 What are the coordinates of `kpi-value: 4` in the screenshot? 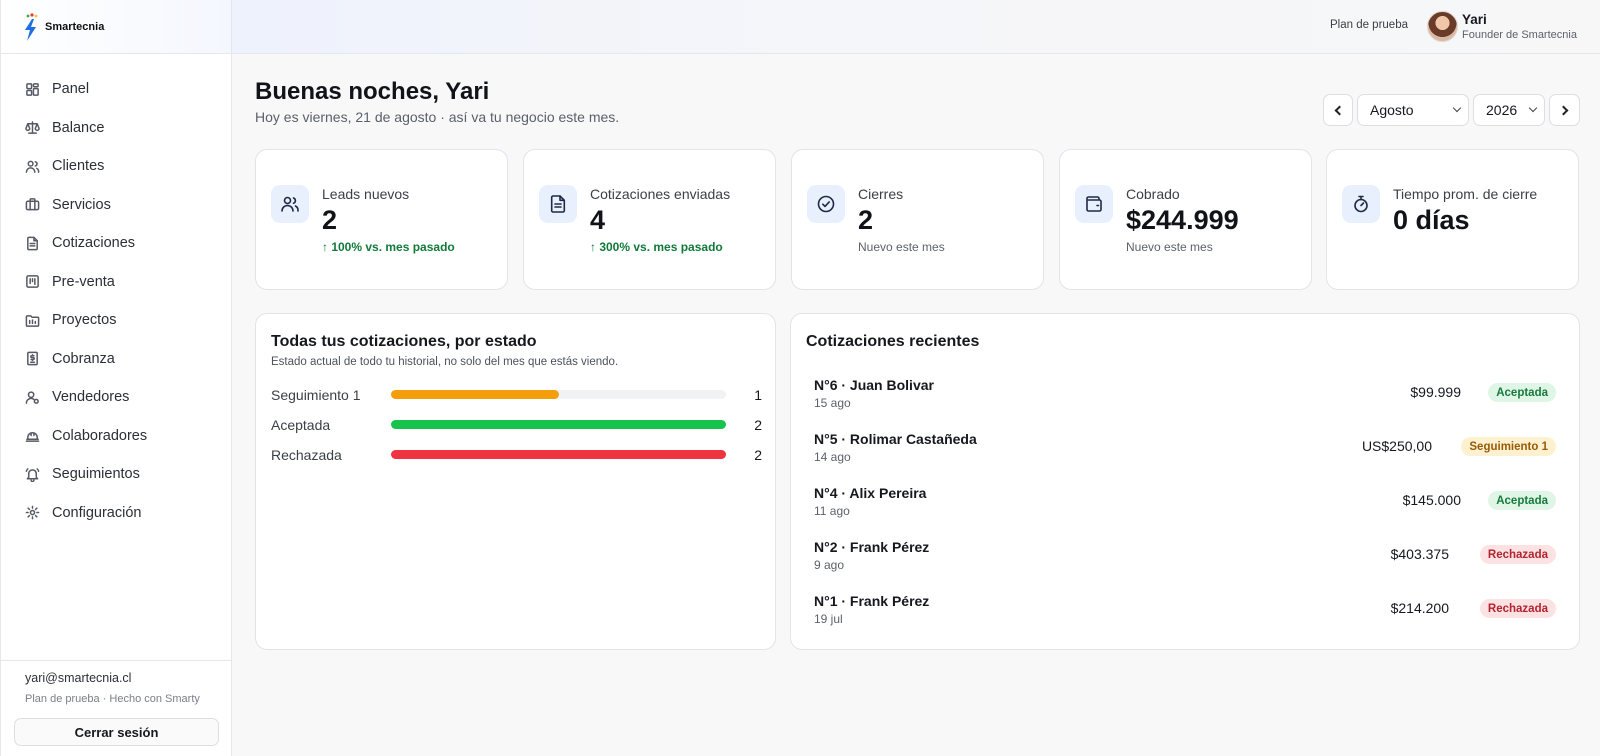 It's located at (598, 220).